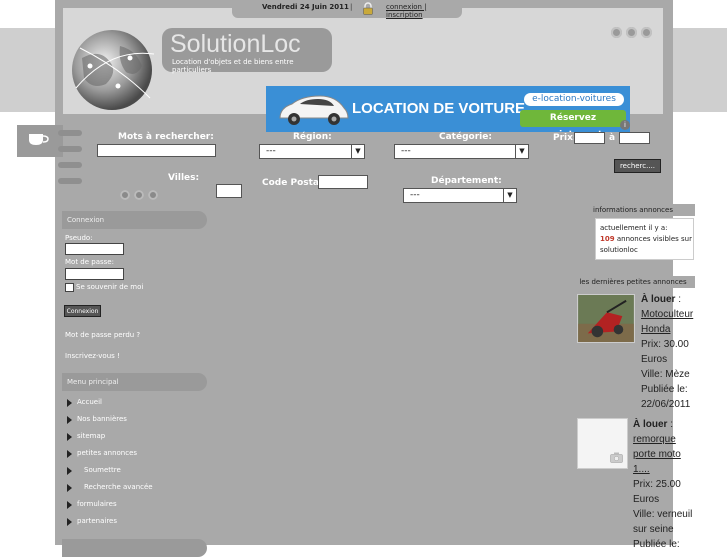  Describe the element at coordinates (633, 282) in the screenshot. I see `latest-ads-header: les dernières petites annonces` at that location.